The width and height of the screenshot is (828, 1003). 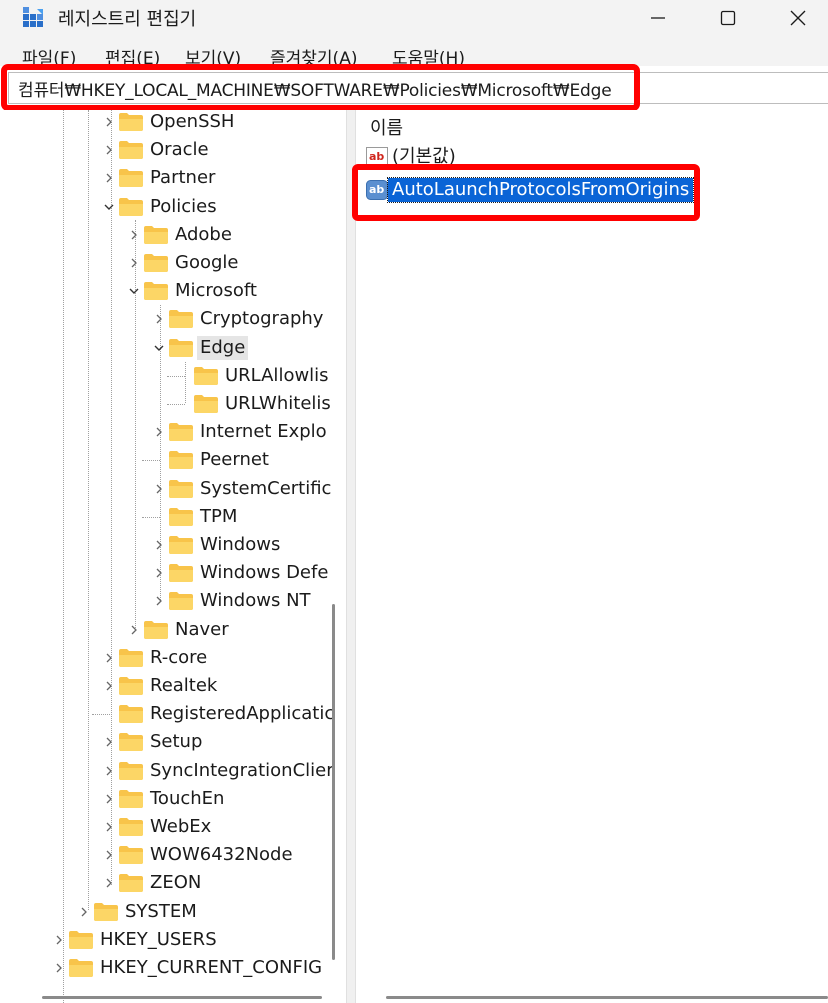 I want to click on tree-node-edge: Edge, so click(x=170, y=348).